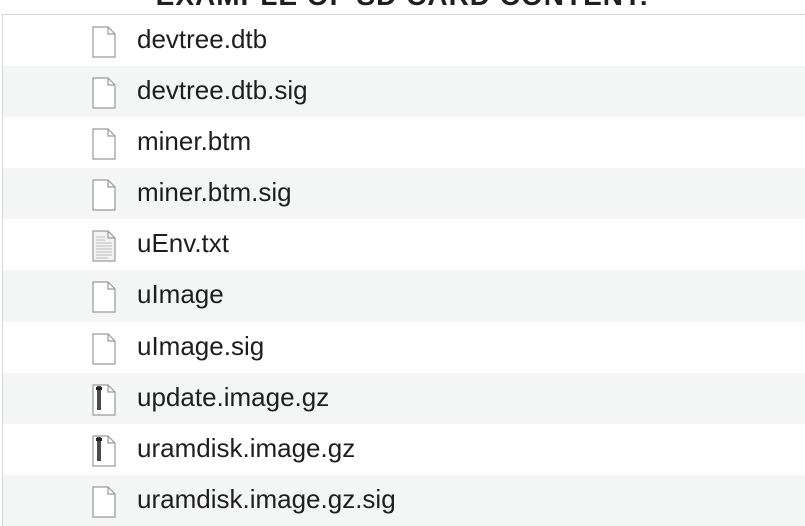 This screenshot has width=805, height=526. I want to click on file-name: devtree.dtb.sig, so click(222, 90).